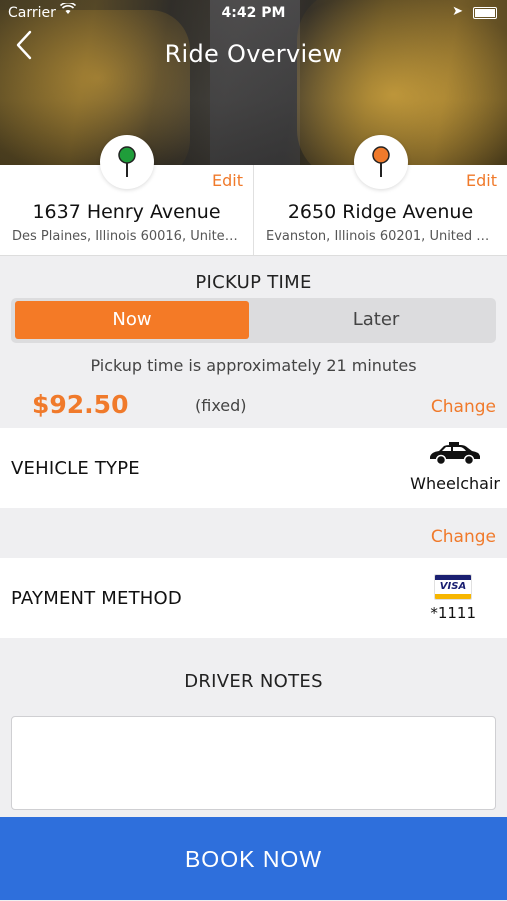  What do you see at coordinates (481, 180) in the screenshot?
I see `dropoff-edit-link: Edit` at bounding box center [481, 180].